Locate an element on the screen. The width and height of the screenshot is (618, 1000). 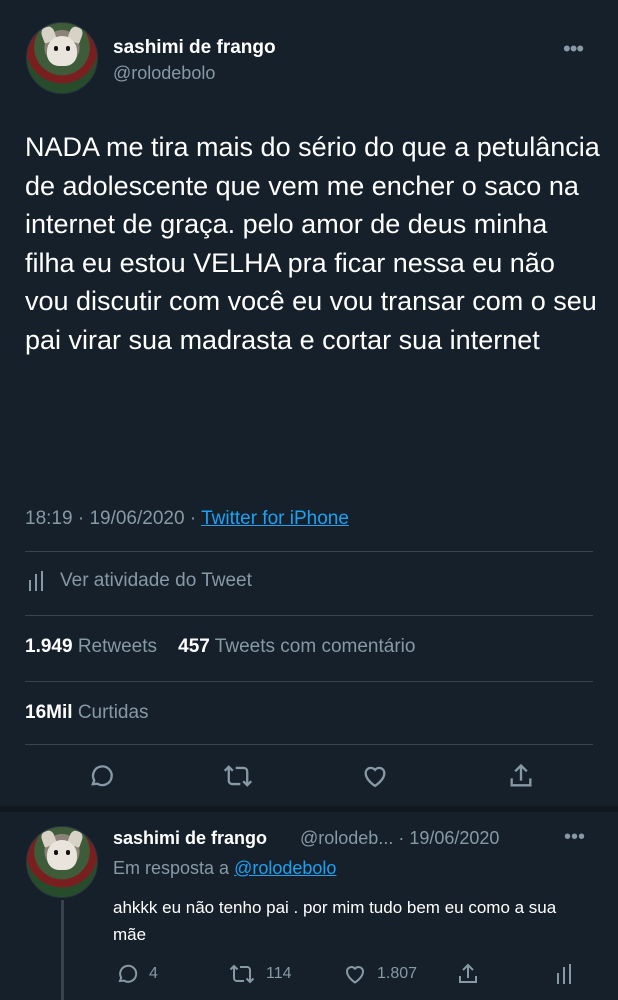
replying-to: Em resposta a @rolodebolo is located at coordinates (224, 868).